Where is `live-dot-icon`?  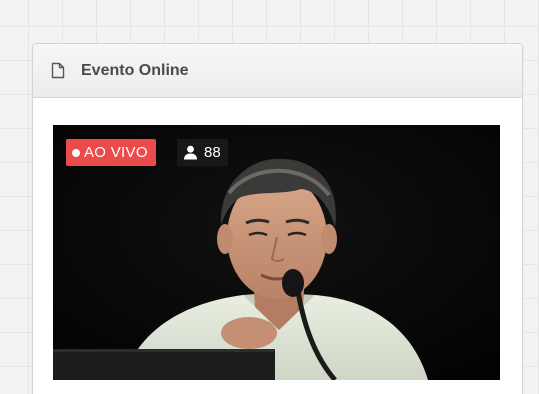
live-dot-icon is located at coordinates (76, 152).